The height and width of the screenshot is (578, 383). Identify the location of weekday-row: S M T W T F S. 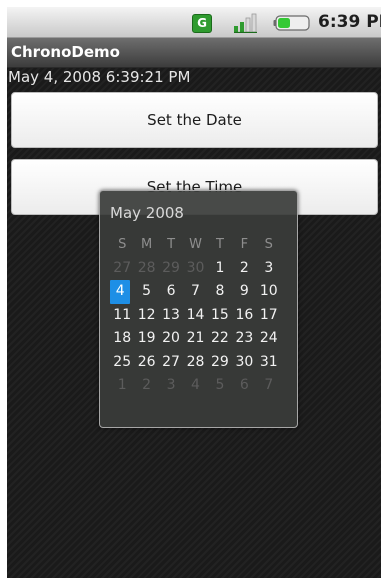
(197, 245).